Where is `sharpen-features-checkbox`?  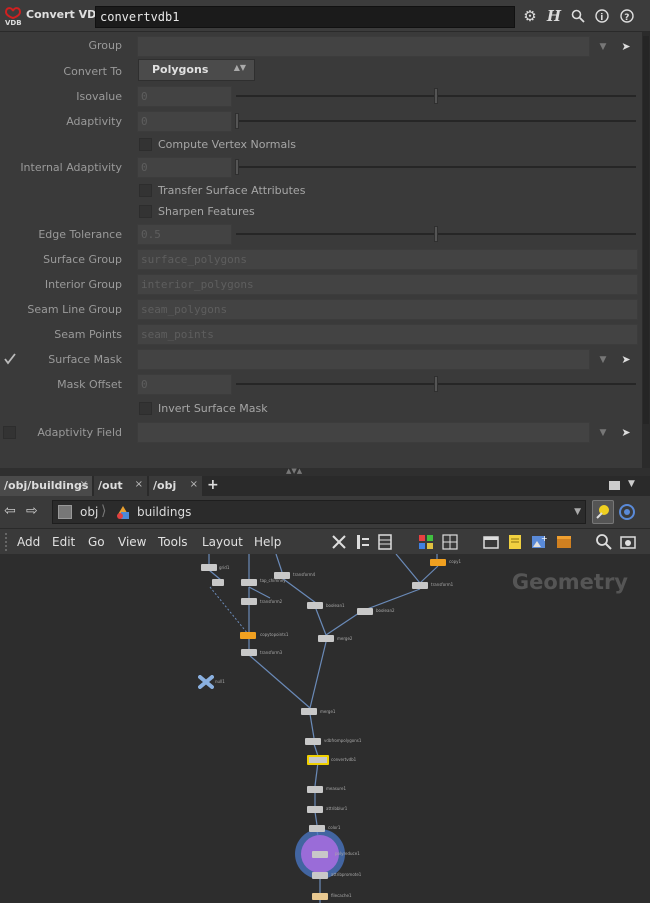 sharpen-features-checkbox is located at coordinates (145, 211).